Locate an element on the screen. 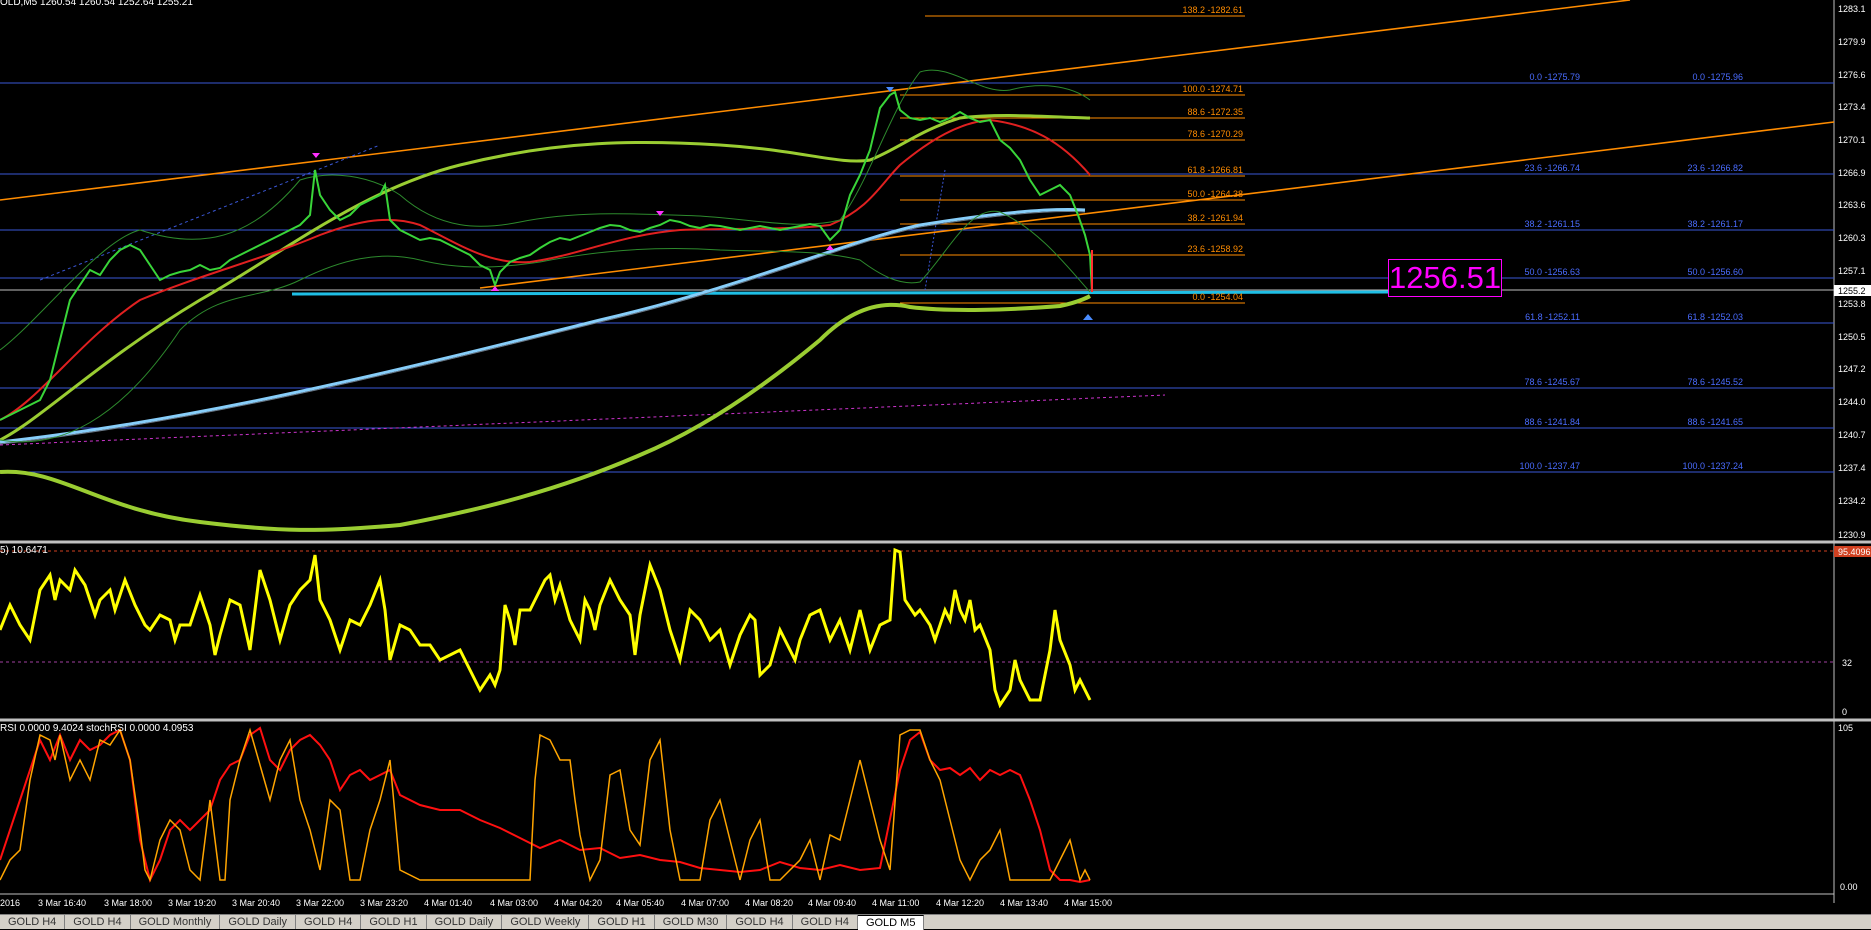 The width and height of the screenshot is (1871, 930). orange-fib-lines is located at coordinates (1072, 159).